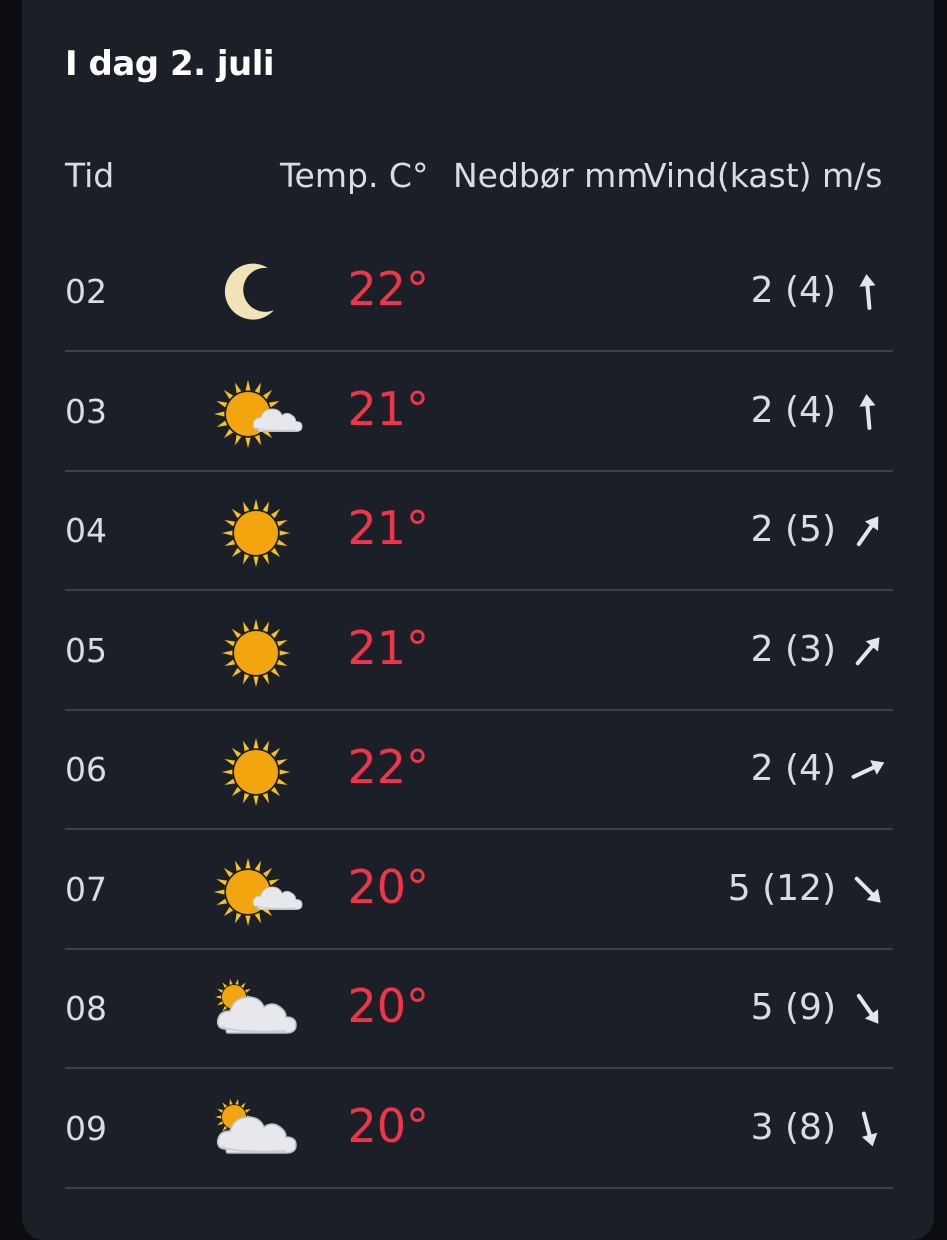  What do you see at coordinates (86, 1128) in the screenshot?
I see `row-time: 09` at bounding box center [86, 1128].